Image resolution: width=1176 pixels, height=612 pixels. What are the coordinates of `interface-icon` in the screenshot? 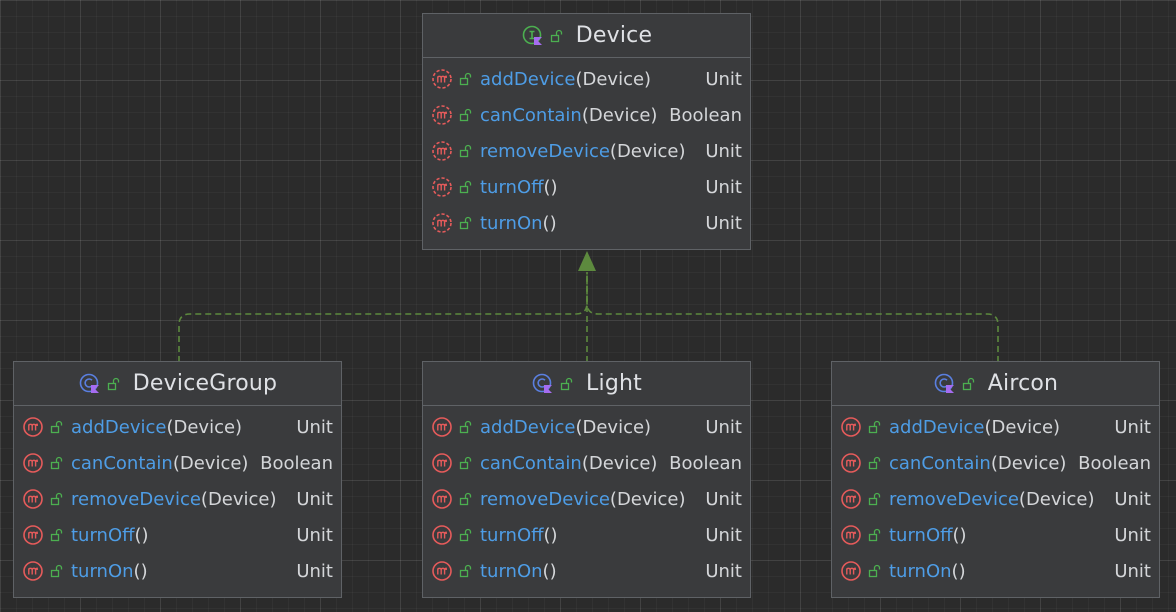 It's located at (533, 36).